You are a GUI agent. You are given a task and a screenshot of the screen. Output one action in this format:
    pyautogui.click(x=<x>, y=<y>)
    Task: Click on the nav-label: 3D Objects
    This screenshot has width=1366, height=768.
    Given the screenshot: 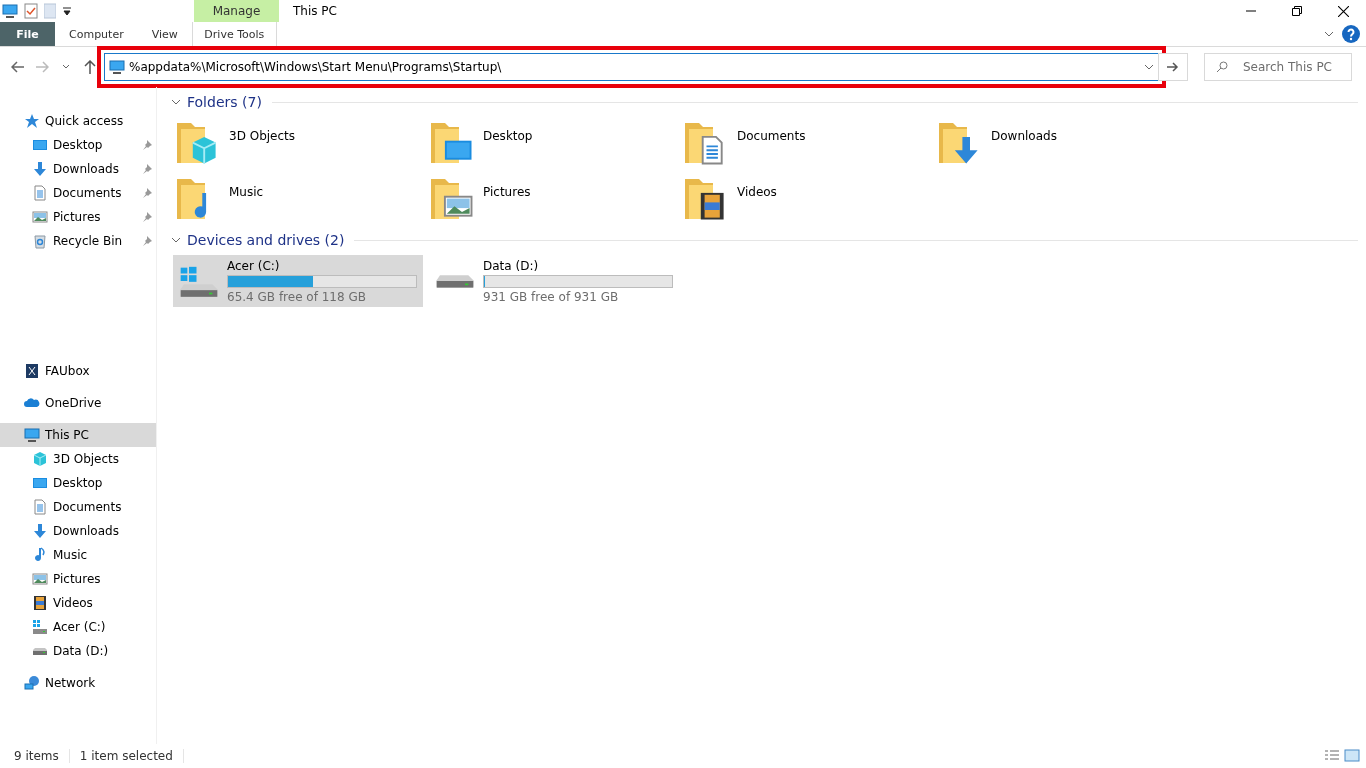 What is the action you would take?
    pyautogui.click(x=87, y=459)
    